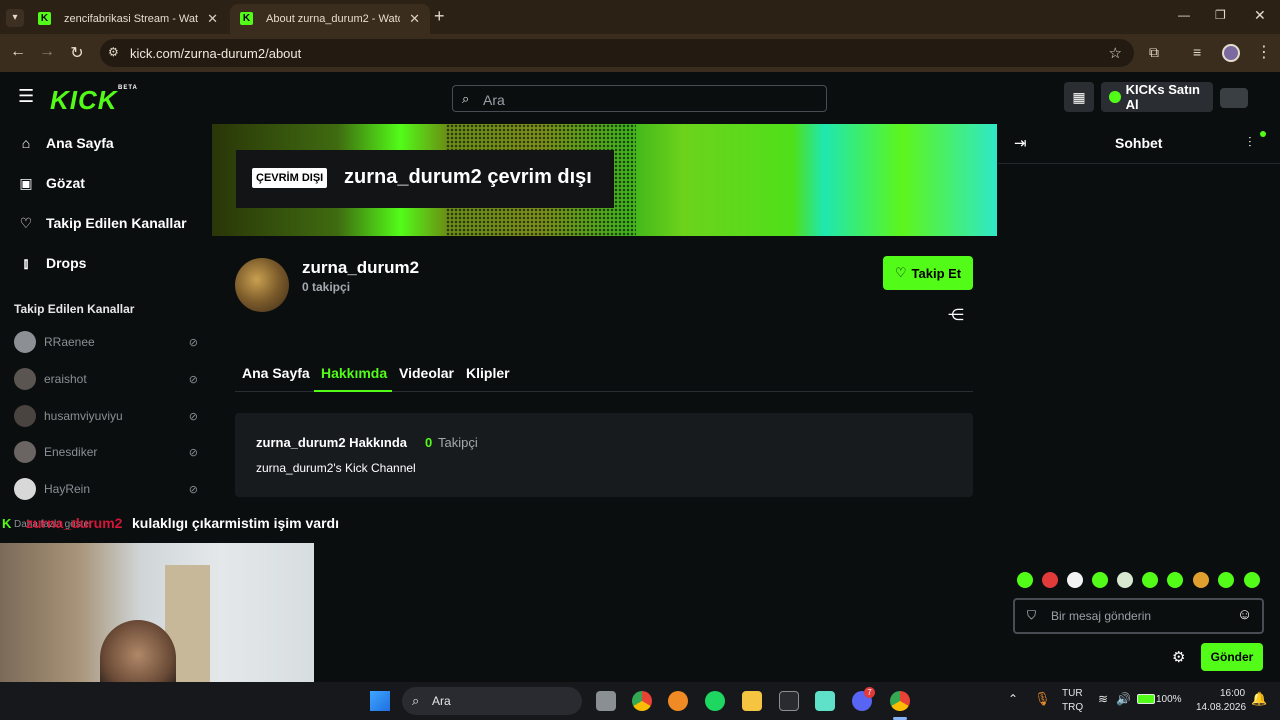 The image size is (1280, 720). Describe the element at coordinates (380, 701) in the screenshot. I see `start-button` at that location.